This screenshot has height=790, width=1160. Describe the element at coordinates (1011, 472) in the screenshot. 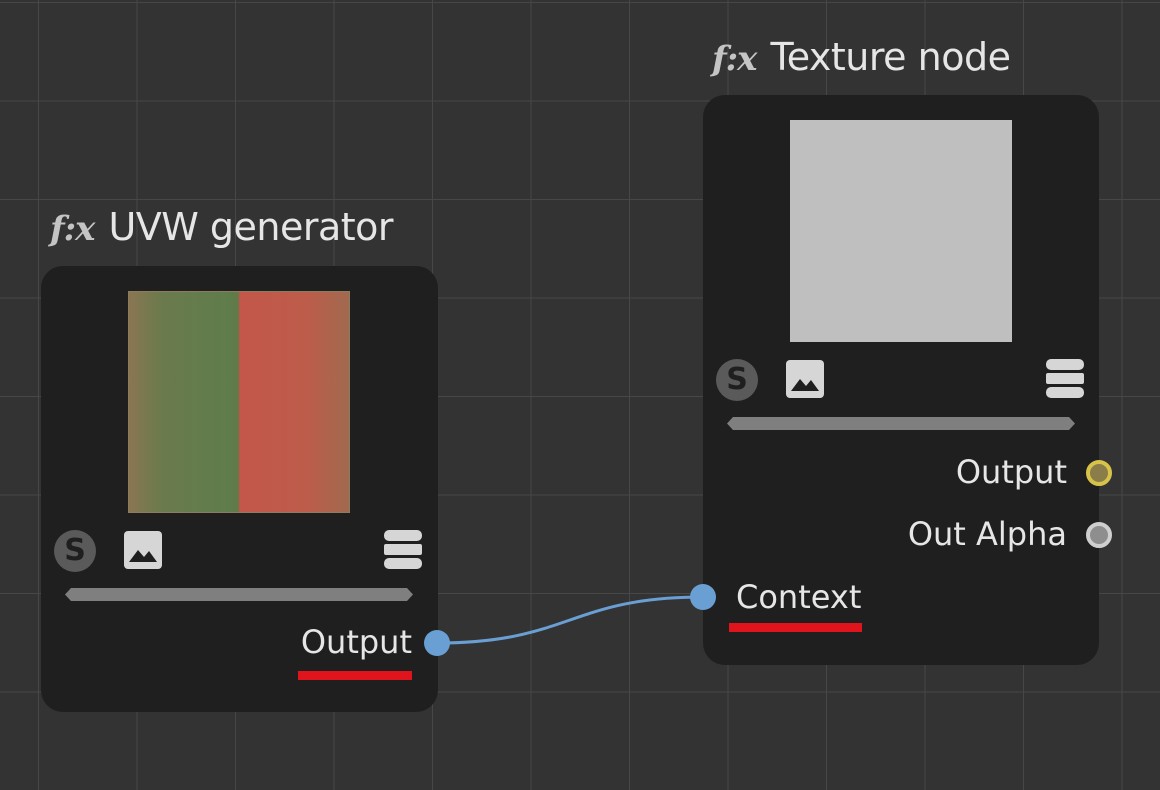

I see `texture-output-label: Output` at that location.